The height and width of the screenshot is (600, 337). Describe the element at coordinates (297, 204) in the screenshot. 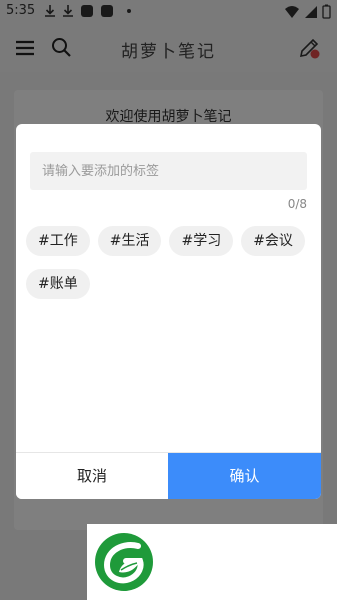

I see `char-counter: 0/8` at that location.